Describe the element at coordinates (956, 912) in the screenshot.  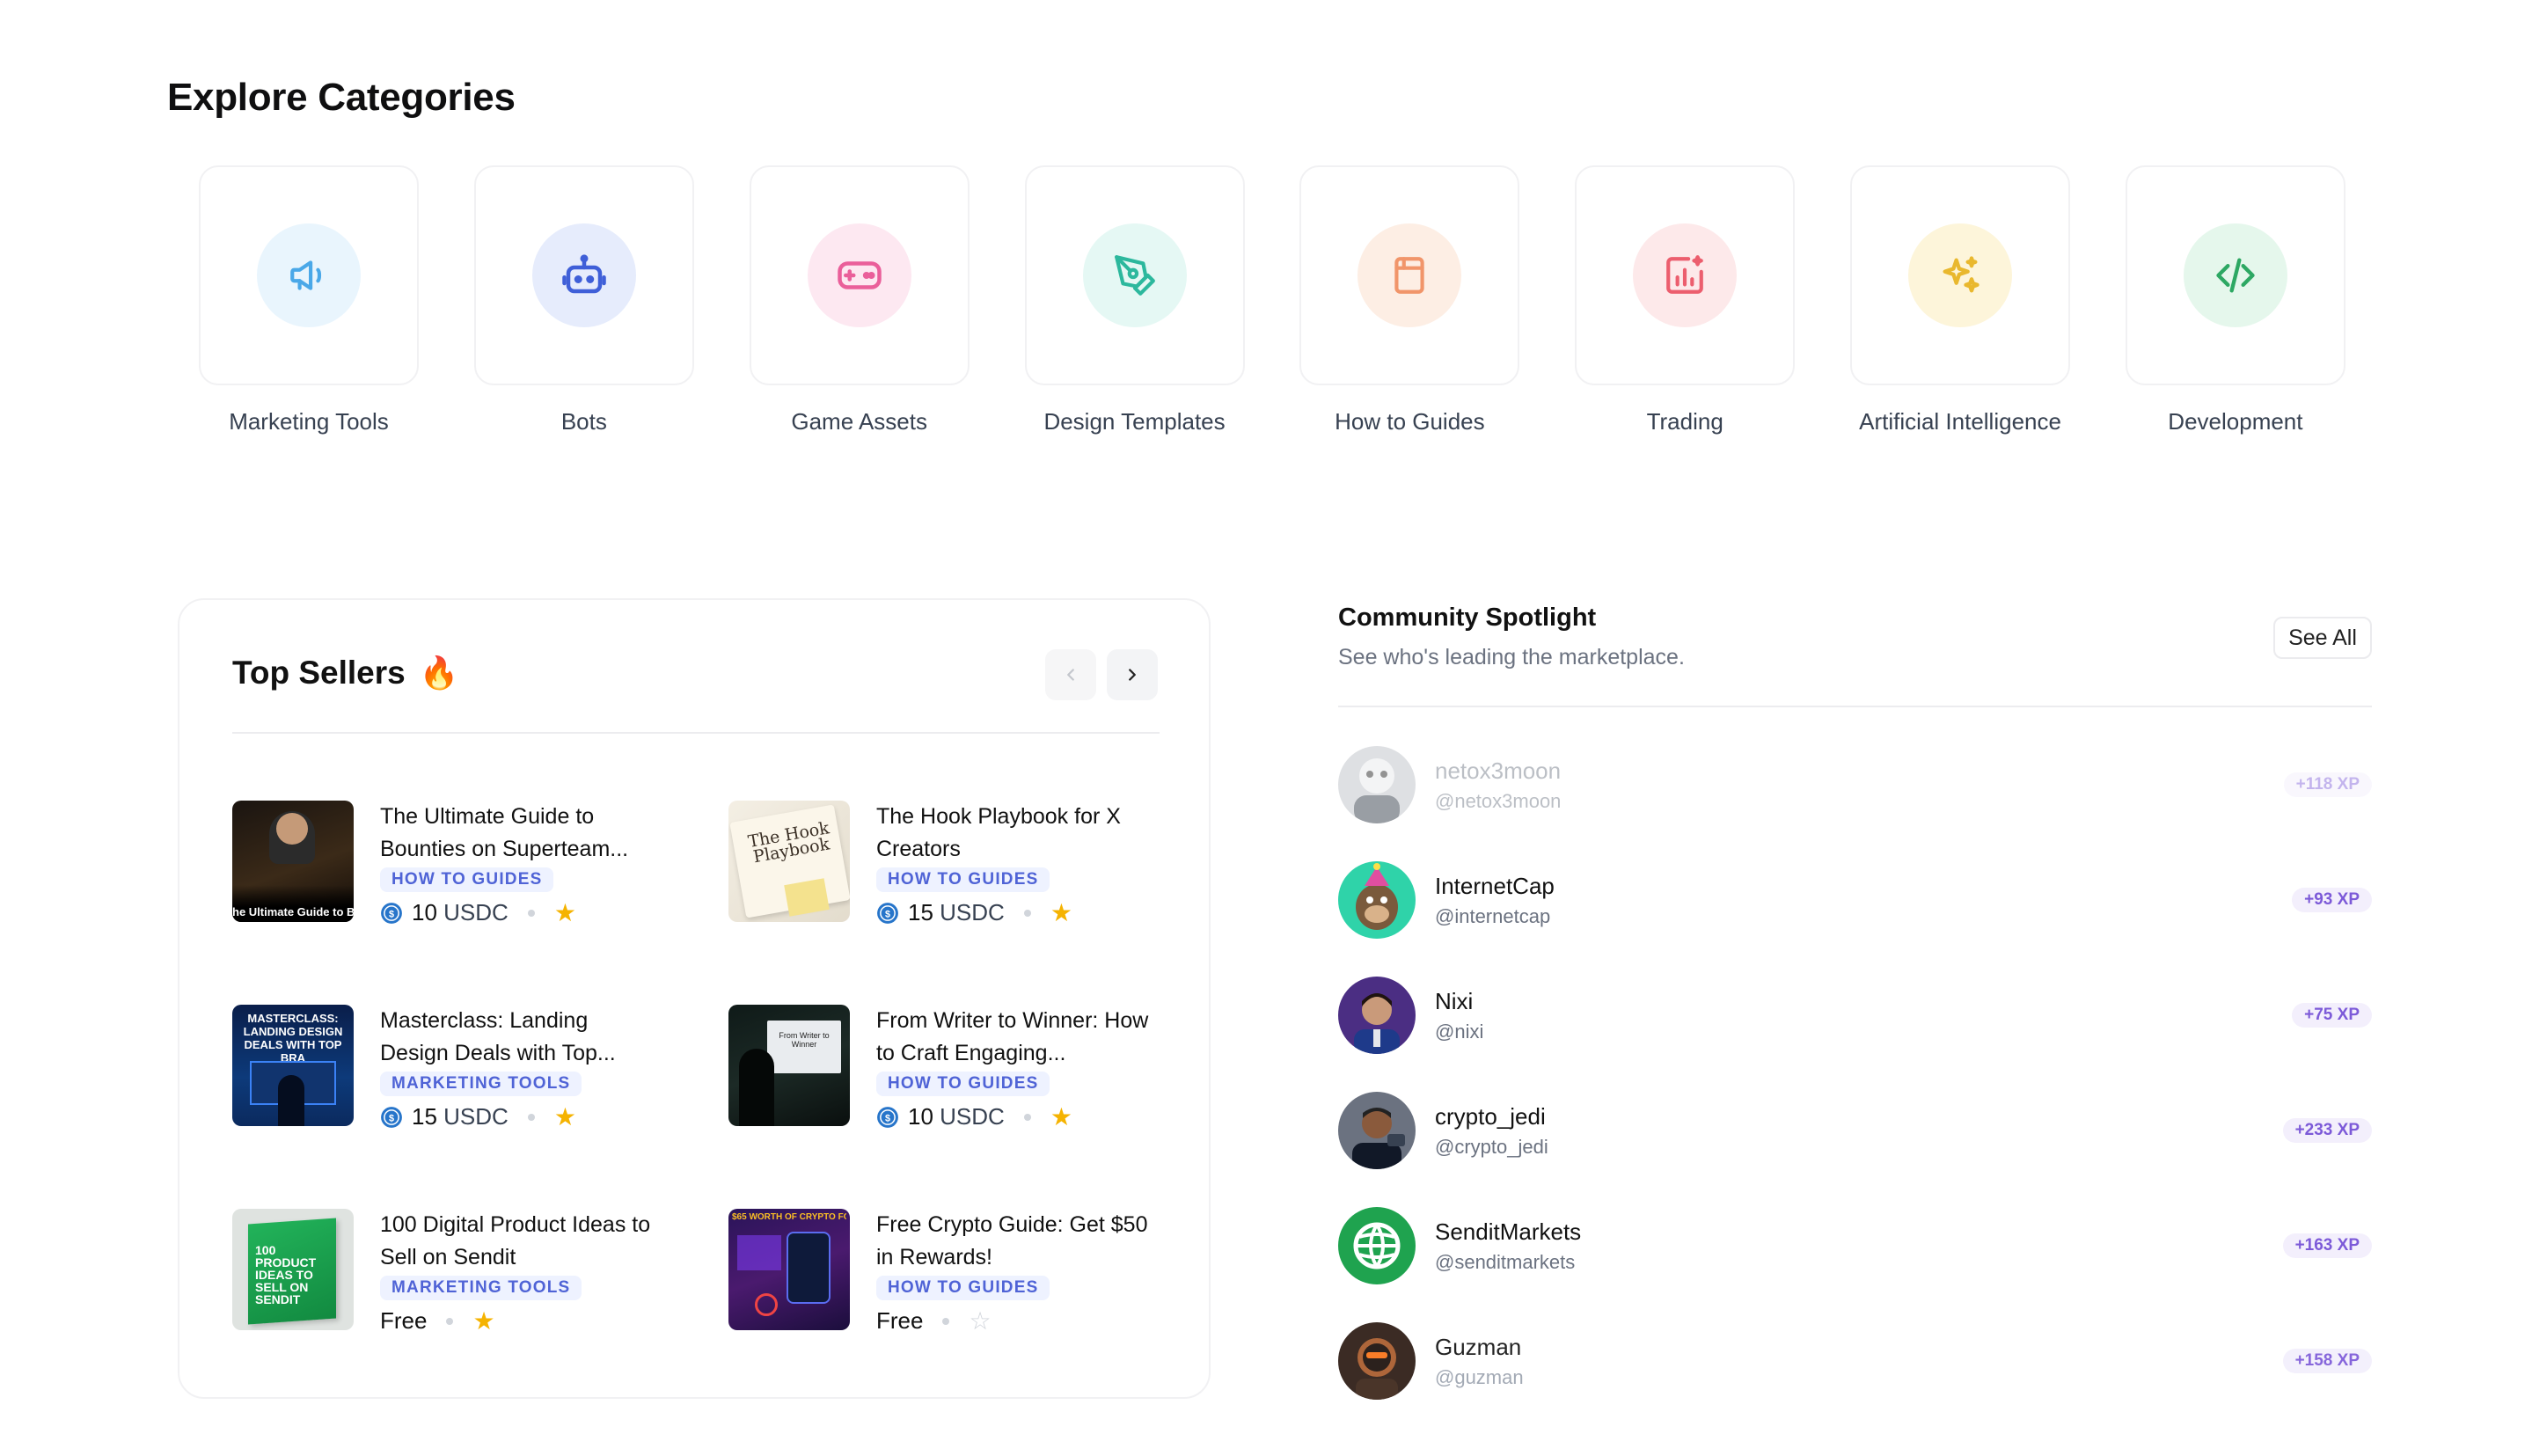
I see `price-text: 15 USDC` at that location.